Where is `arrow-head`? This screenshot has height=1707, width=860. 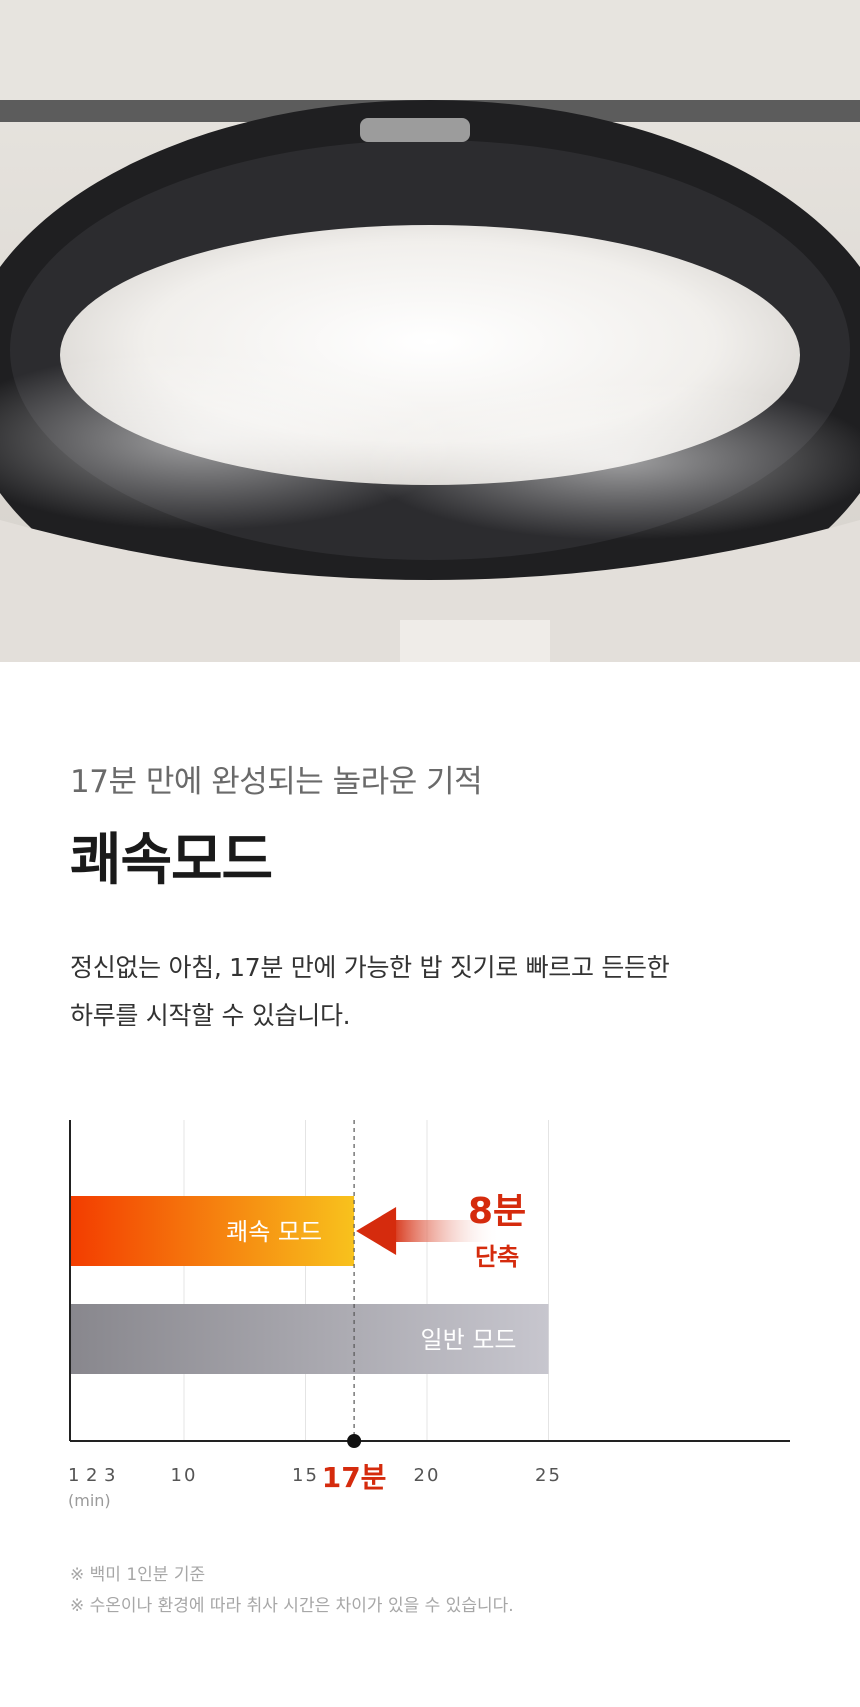 arrow-head is located at coordinates (376, 1231).